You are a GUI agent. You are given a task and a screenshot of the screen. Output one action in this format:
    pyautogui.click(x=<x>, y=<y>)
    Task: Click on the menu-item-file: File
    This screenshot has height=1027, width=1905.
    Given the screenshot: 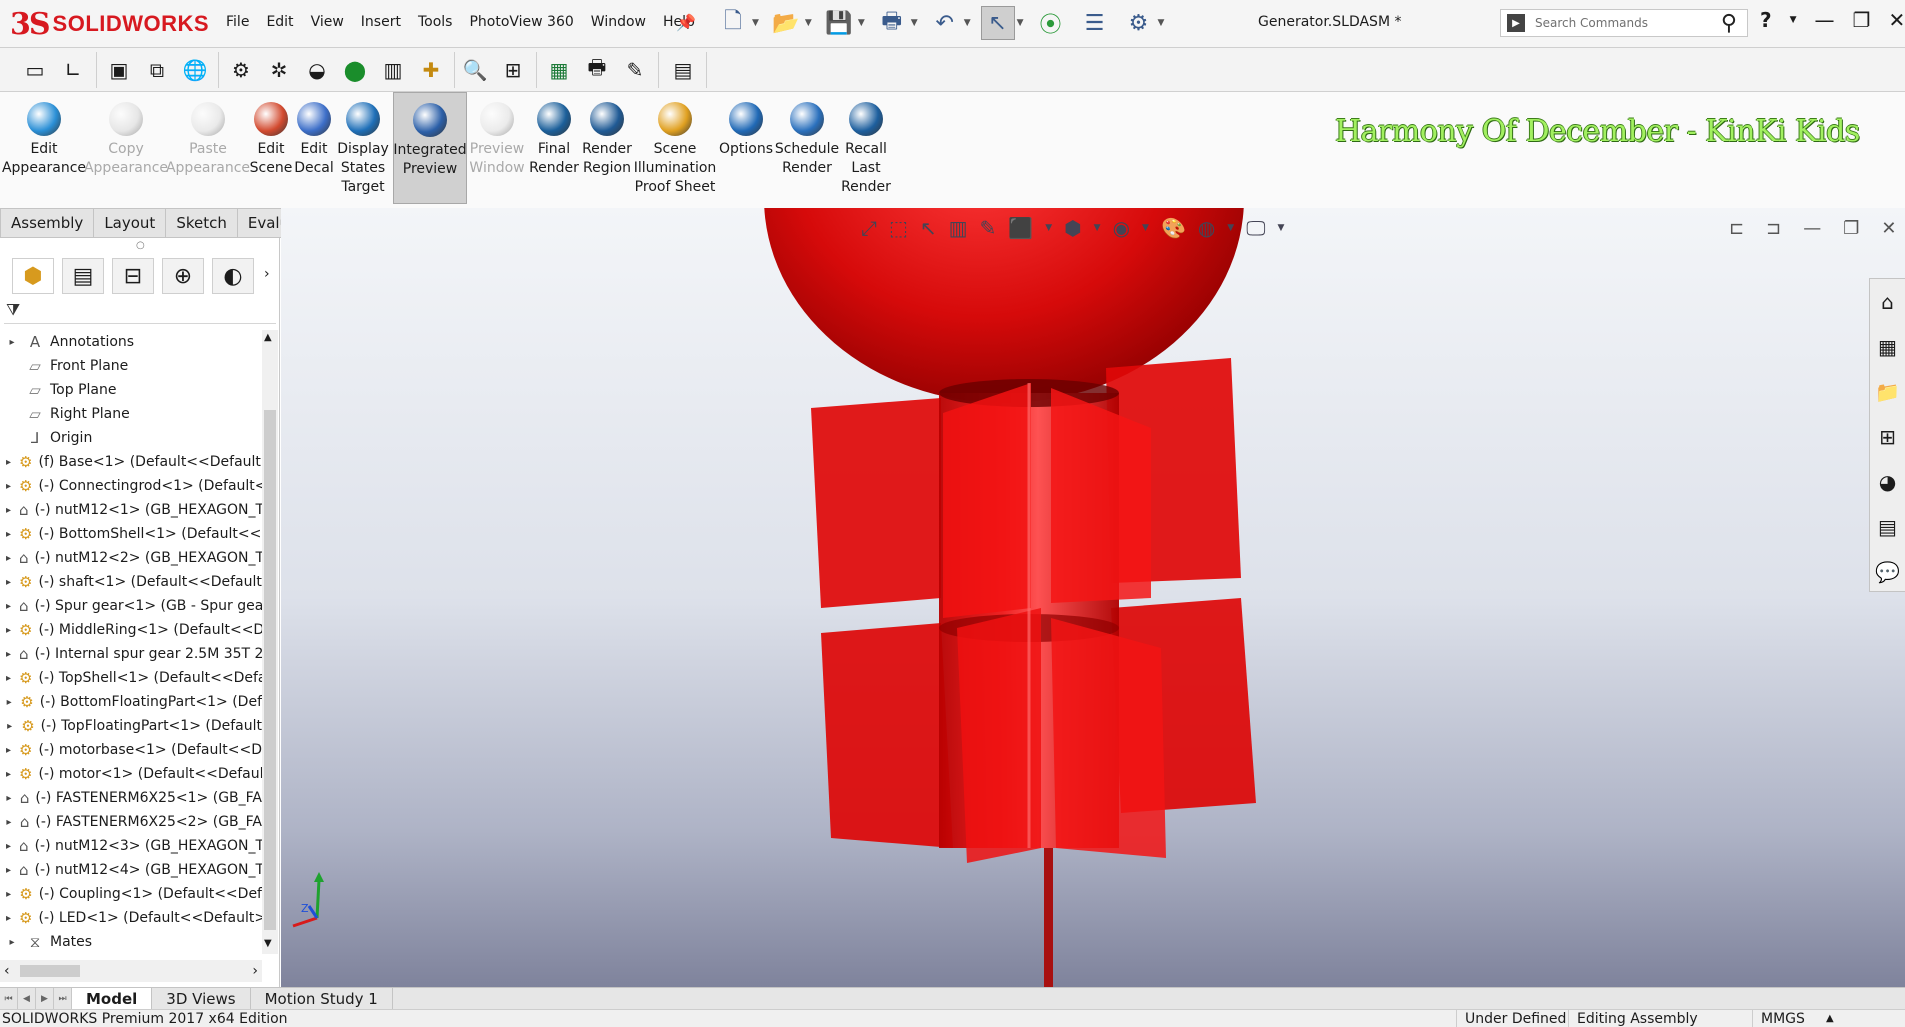 What is the action you would take?
    pyautogui.click(x=237, y=22)
    